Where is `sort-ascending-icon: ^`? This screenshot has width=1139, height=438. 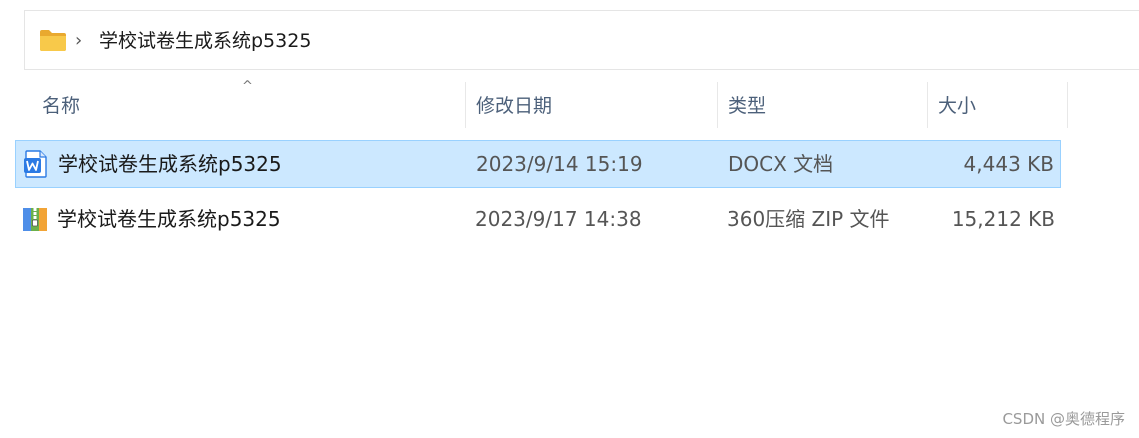
sort-ascending-icon: ^ is located at coordinates (247, 86).